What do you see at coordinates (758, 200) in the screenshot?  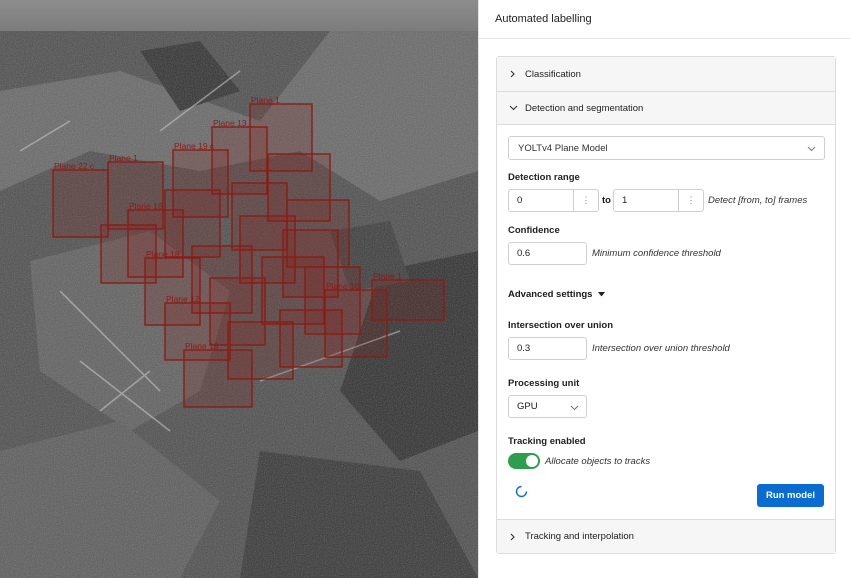 I see `range-hint: Detect [from, to] frames` at bounding box center [758, 200].